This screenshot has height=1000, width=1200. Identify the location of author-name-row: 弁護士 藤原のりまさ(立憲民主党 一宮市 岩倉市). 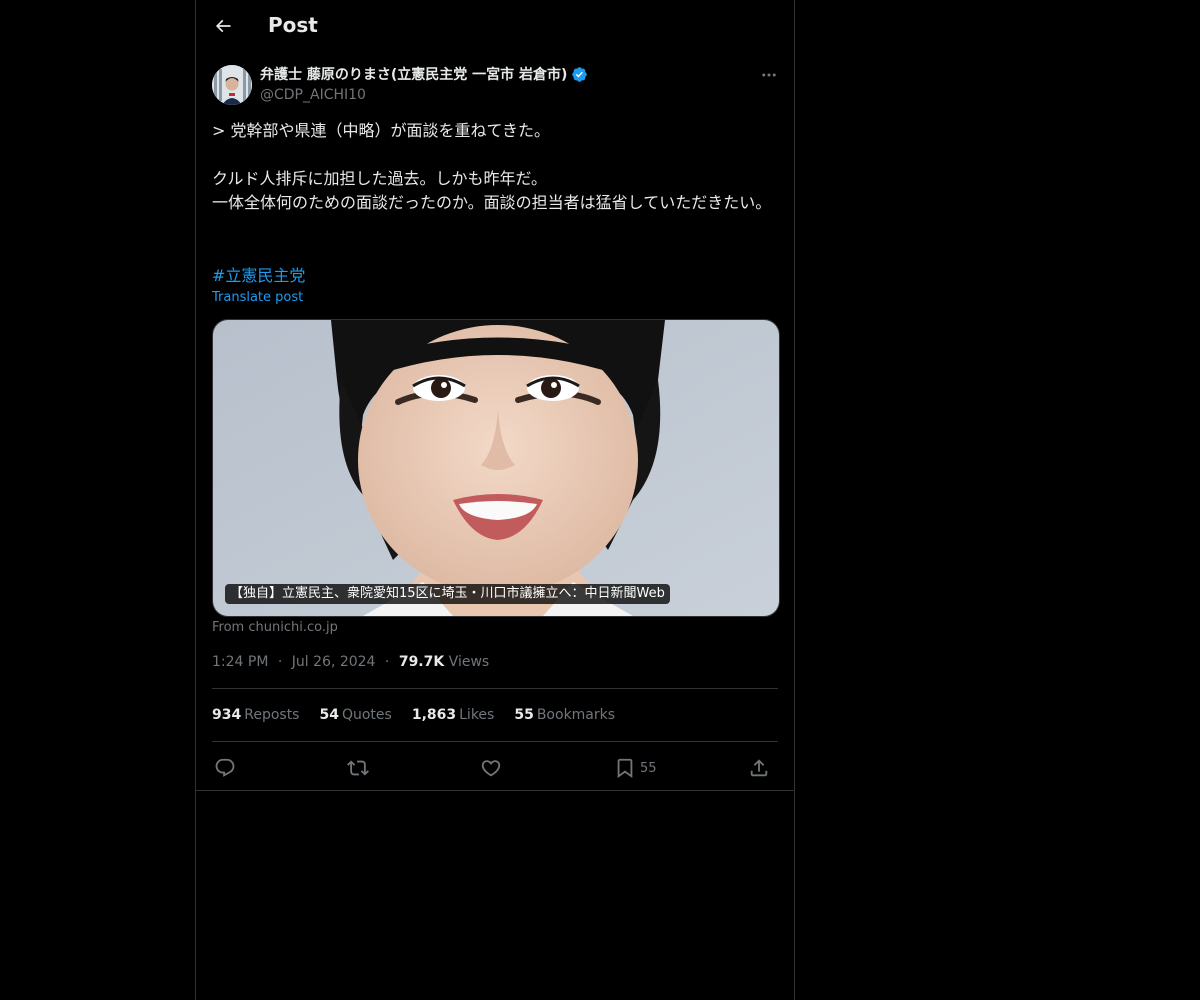
(424, 74).